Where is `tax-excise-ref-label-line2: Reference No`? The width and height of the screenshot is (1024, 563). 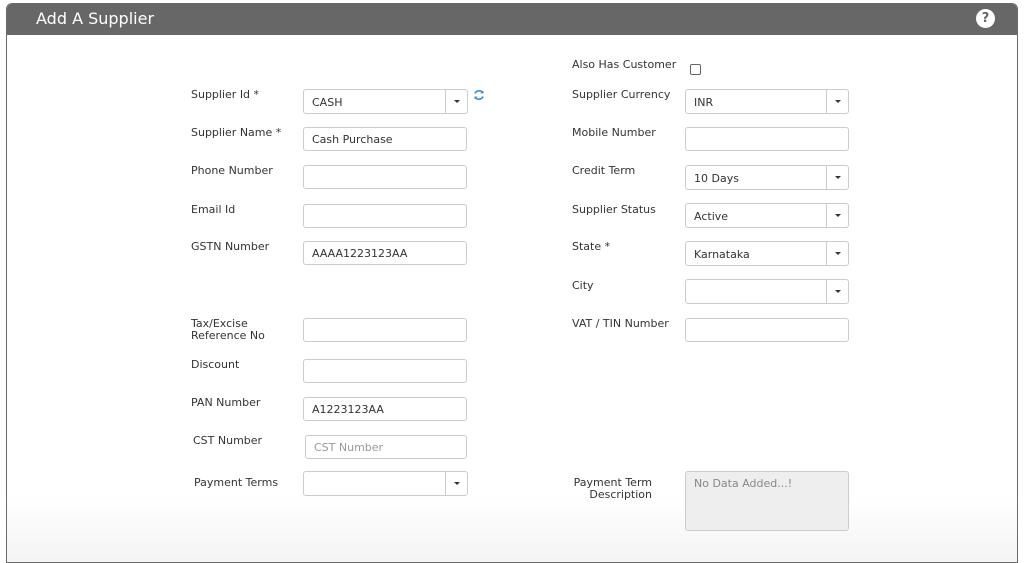 tax-excise-ref-label-line2: Reference No is located at coordinates (228, 335).